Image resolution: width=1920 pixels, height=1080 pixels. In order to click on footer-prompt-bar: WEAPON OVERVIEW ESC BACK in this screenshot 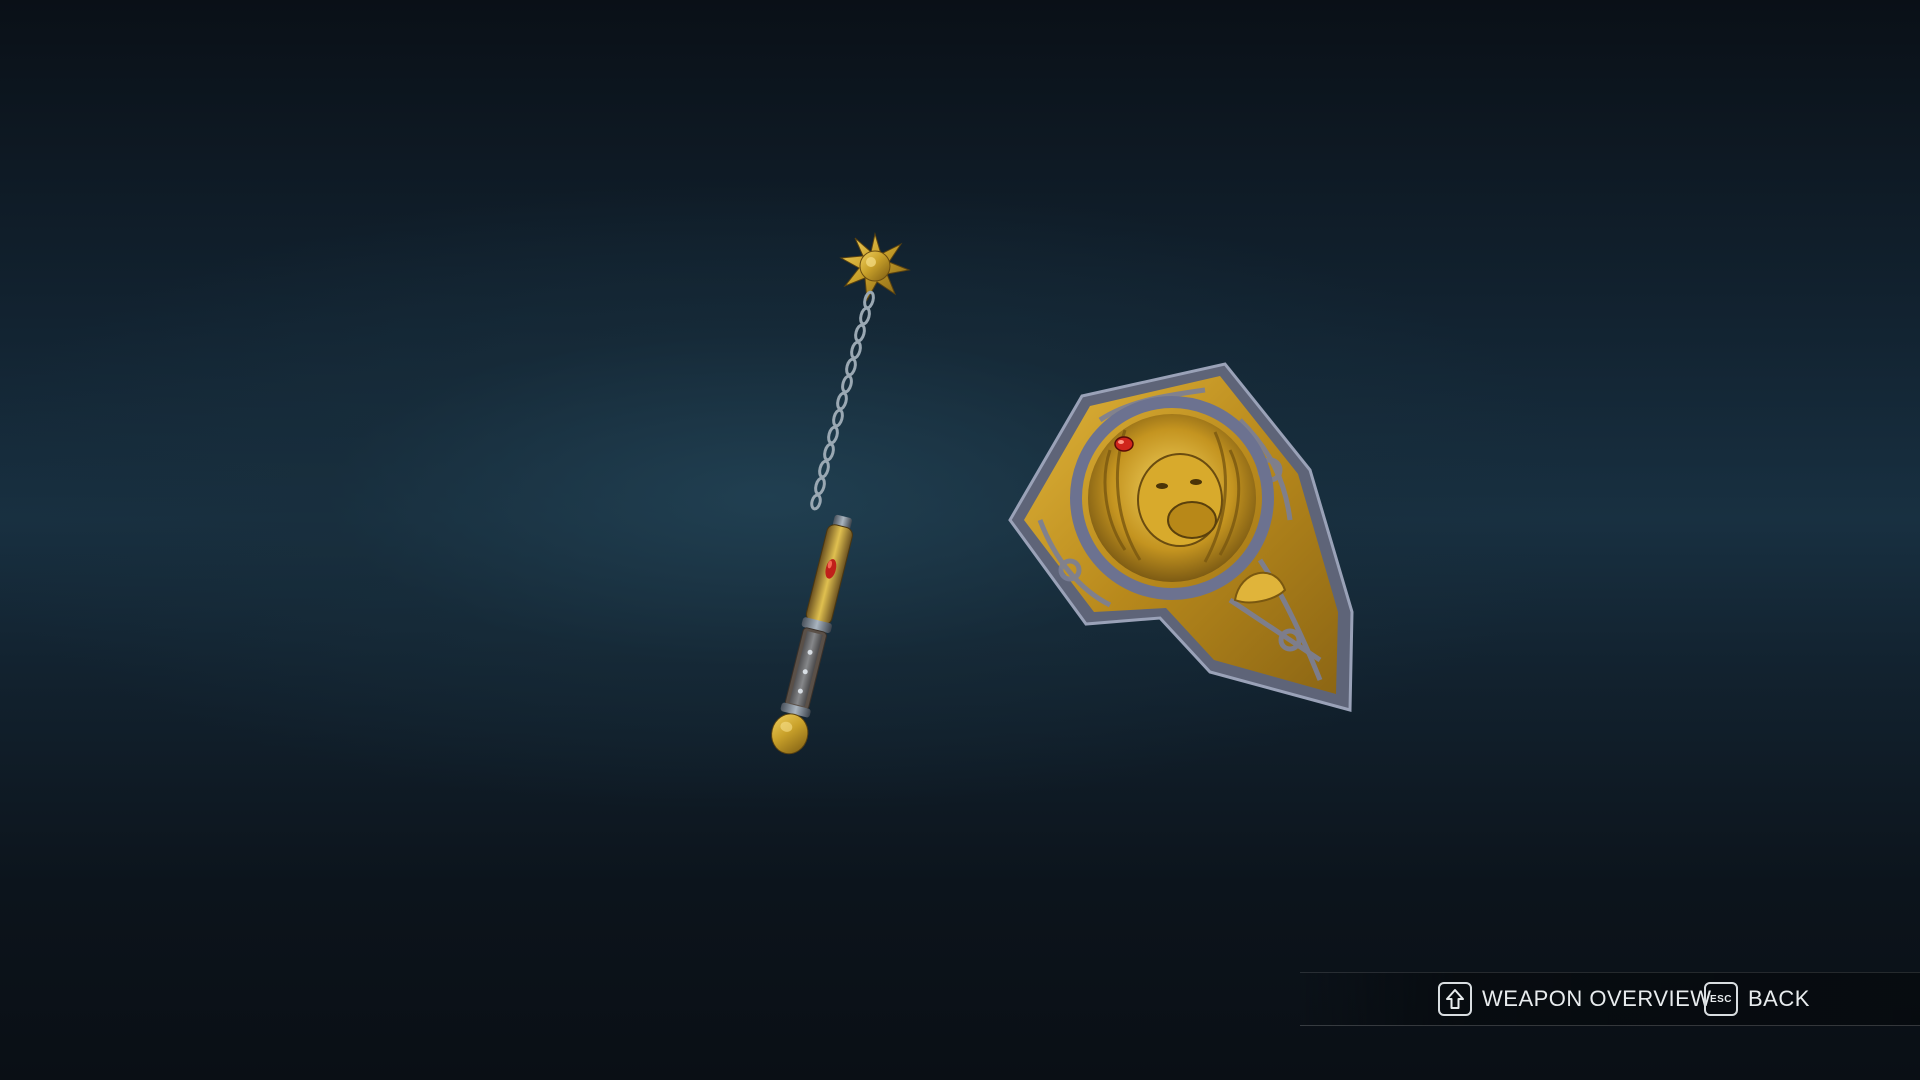, I will do `click(1610, 999)`.